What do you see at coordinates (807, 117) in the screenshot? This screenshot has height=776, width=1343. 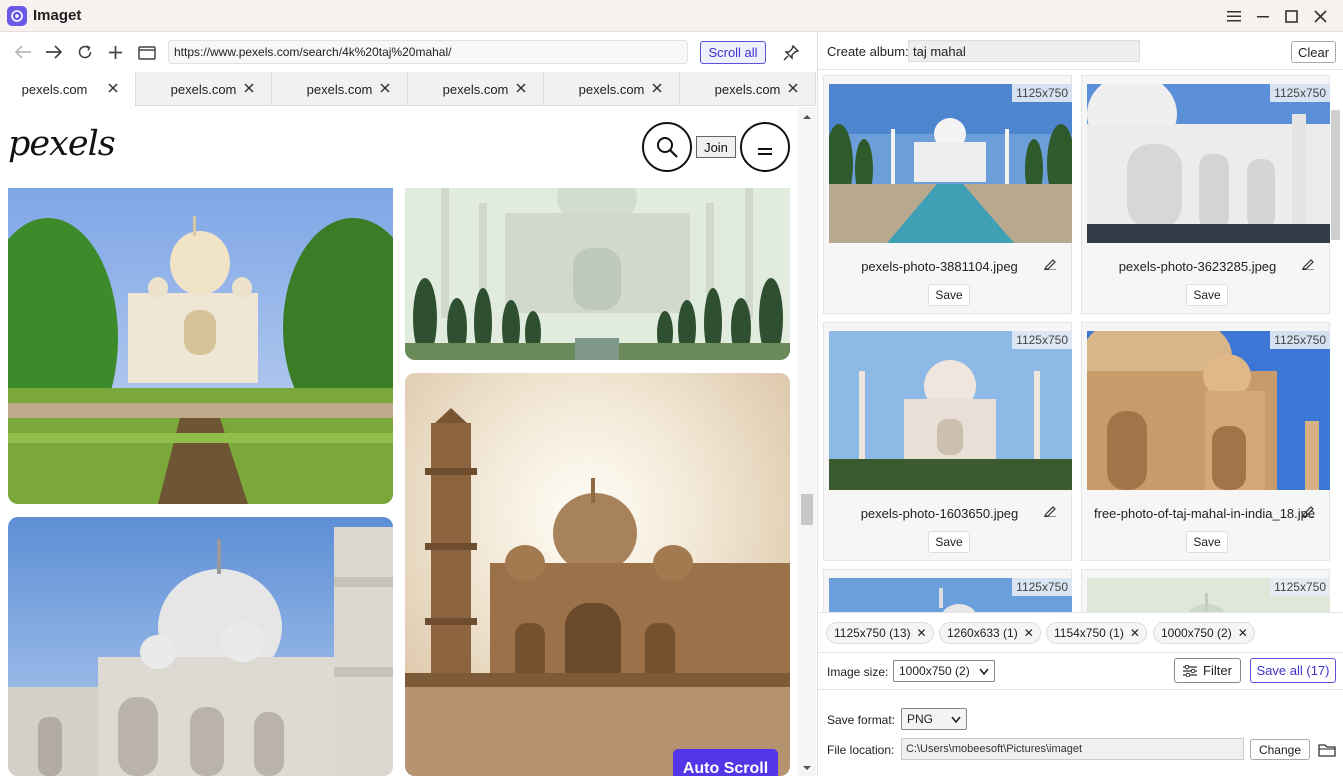 I see `scroll-up-icon` at bounding box center [807, 117].